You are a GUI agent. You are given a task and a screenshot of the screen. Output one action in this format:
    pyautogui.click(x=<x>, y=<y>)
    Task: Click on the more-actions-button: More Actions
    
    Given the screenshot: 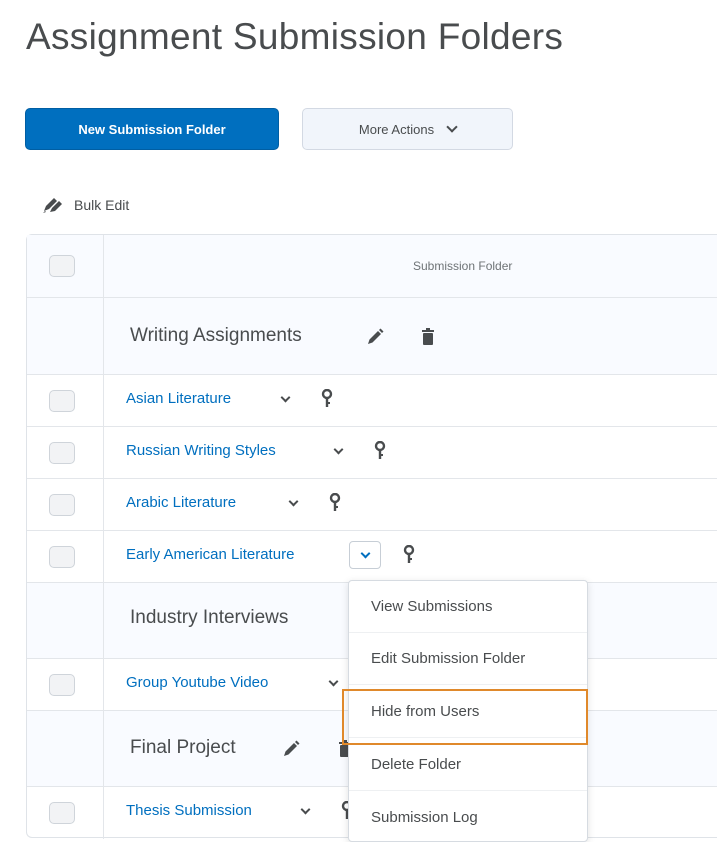 What is the action you would take?
    pyautogui.click(x=407, y=129)
    